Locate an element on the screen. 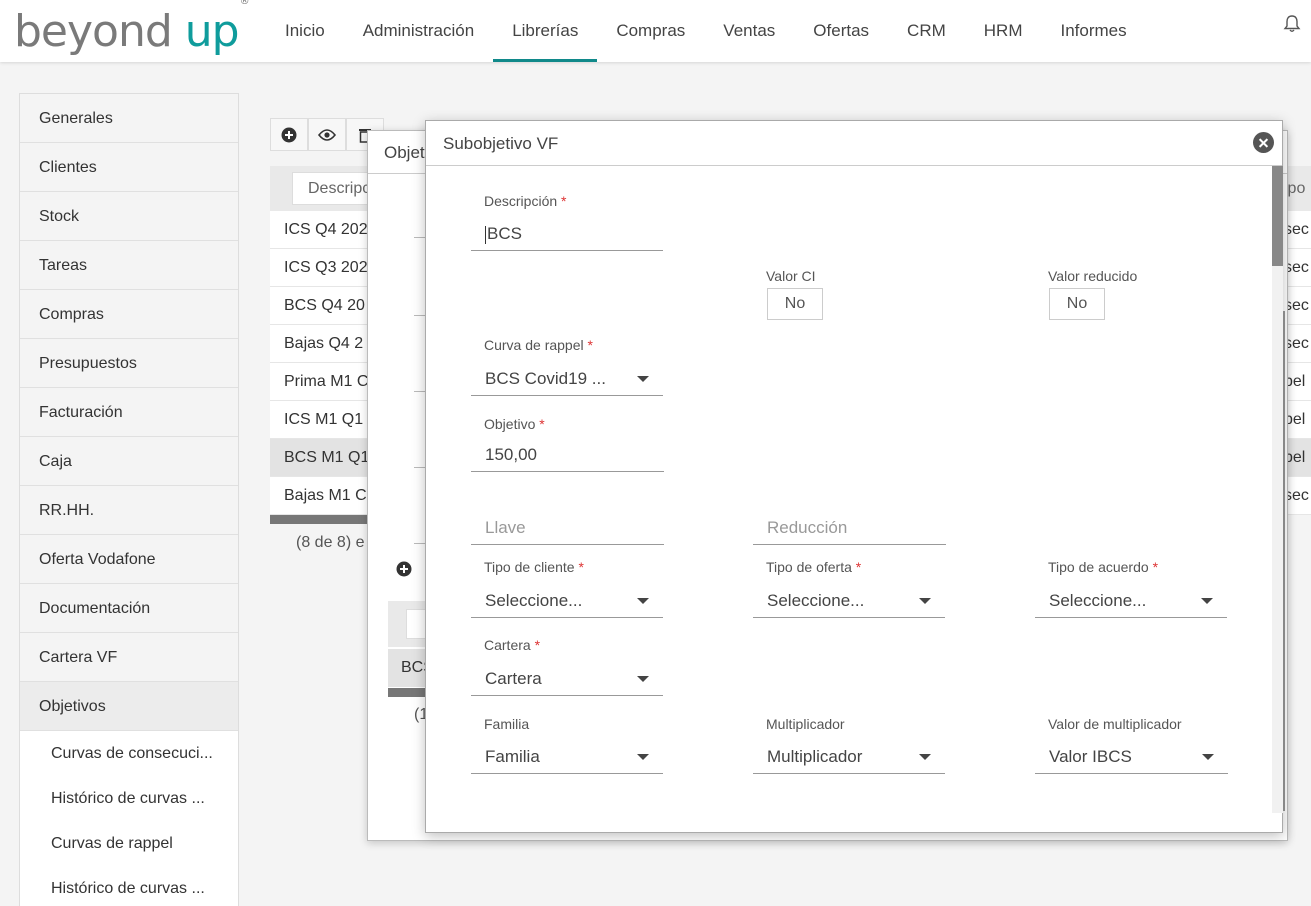 This screenshot has width=1311, height=906. multiplicador-label: Multiplicador is located at coordinates (805, 724).